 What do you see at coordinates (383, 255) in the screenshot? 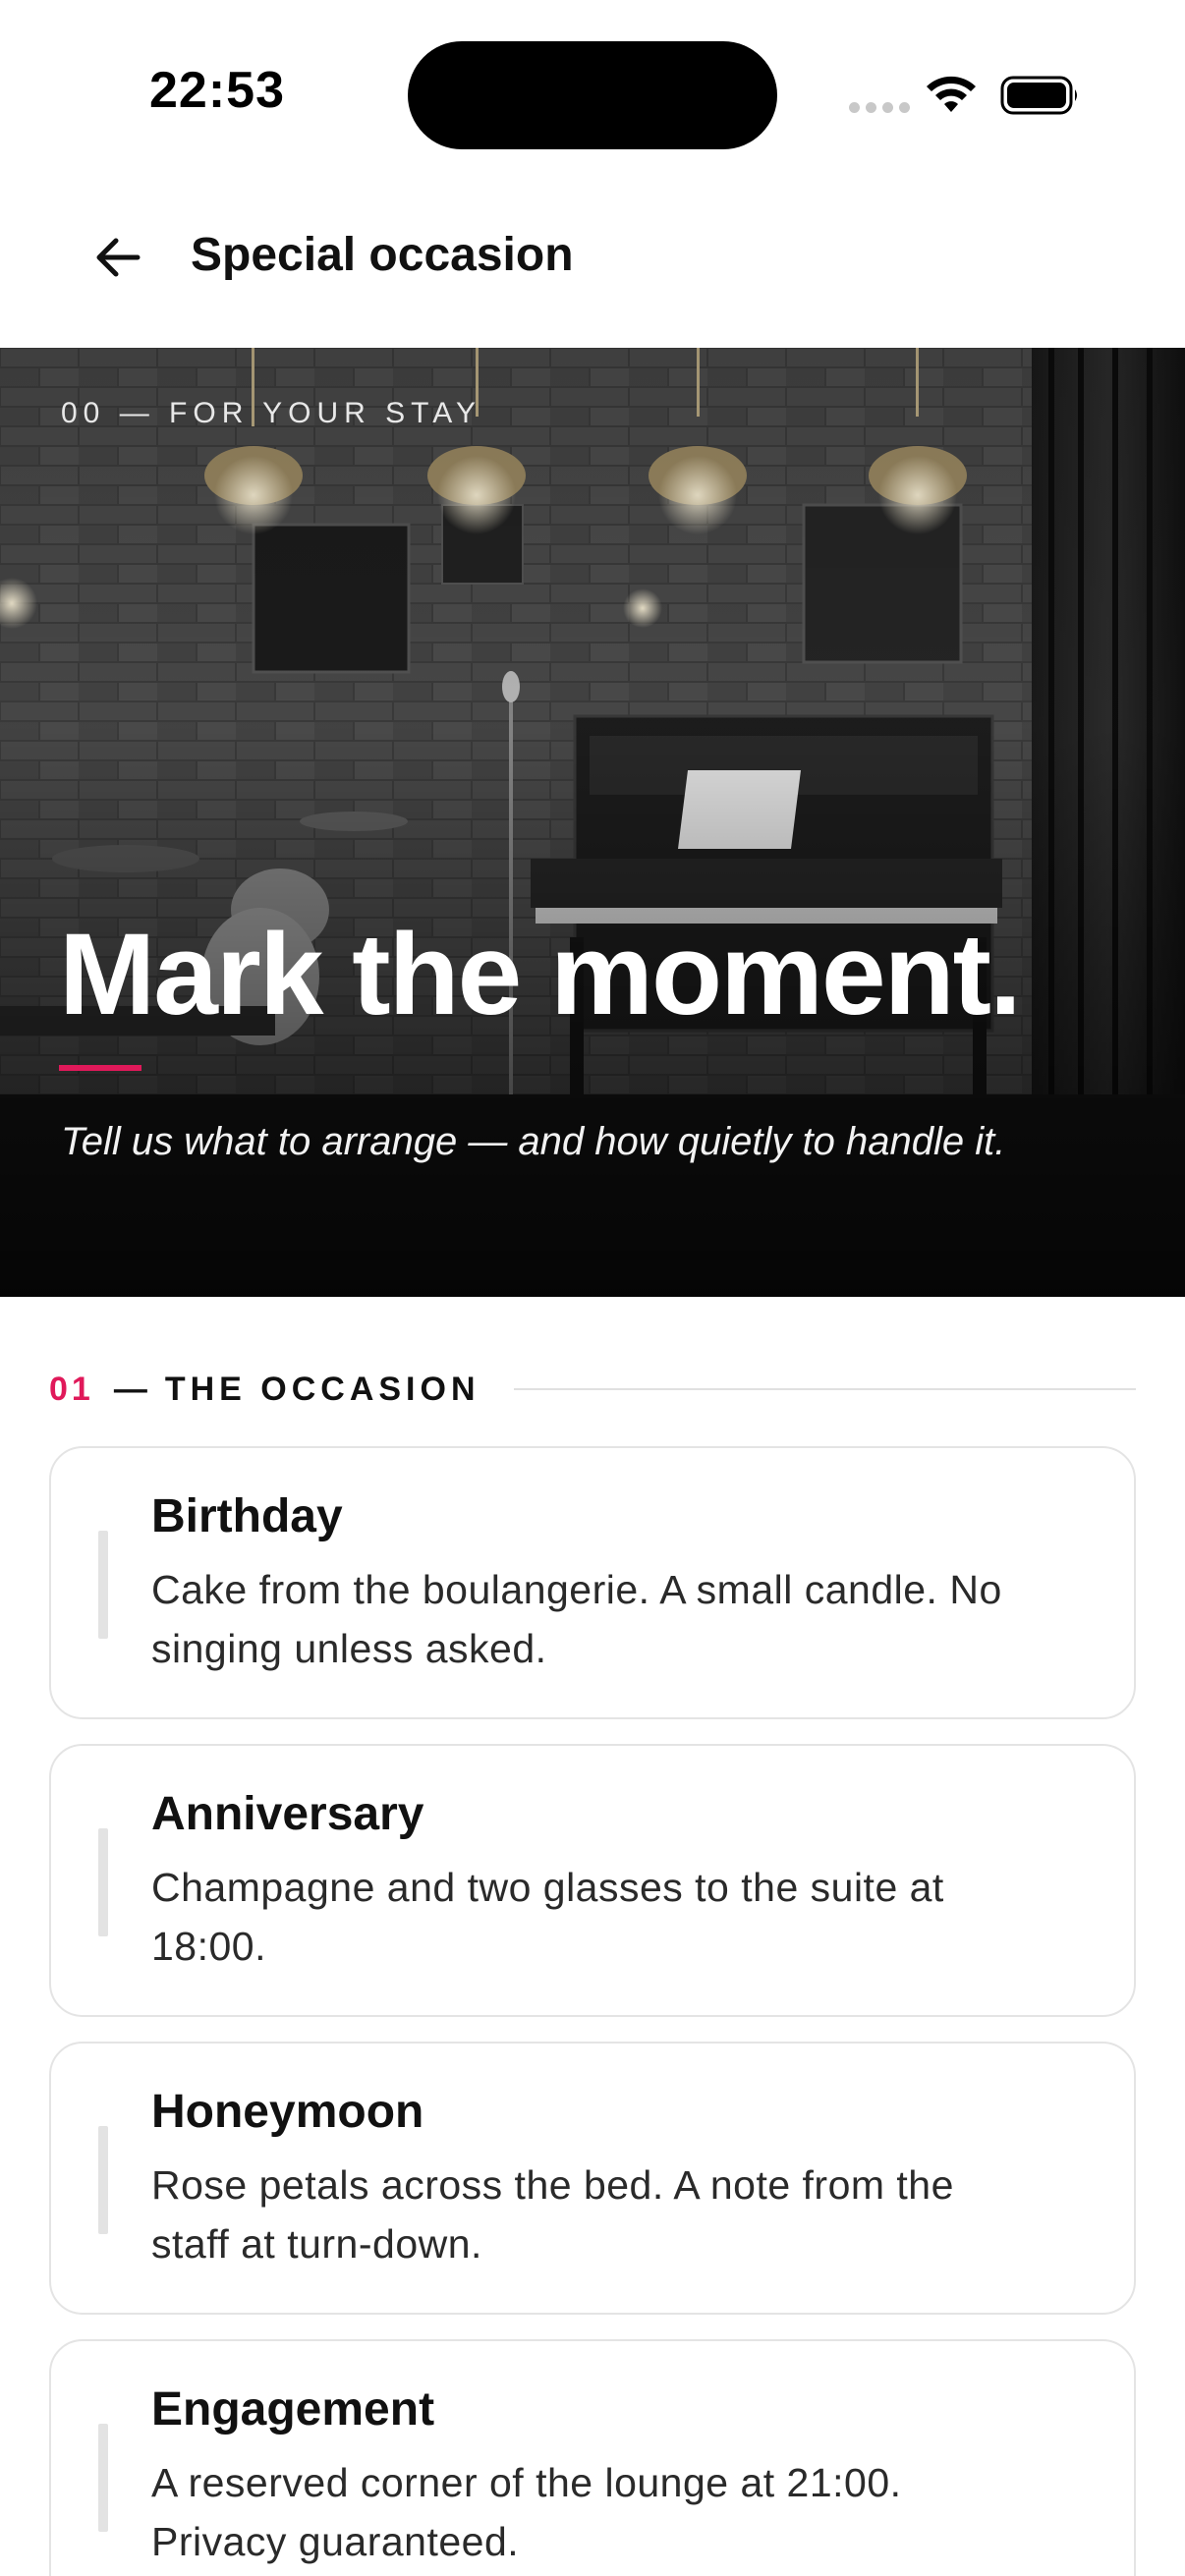
I see `page-title: Special occasion` at bounding box center [383, 255].